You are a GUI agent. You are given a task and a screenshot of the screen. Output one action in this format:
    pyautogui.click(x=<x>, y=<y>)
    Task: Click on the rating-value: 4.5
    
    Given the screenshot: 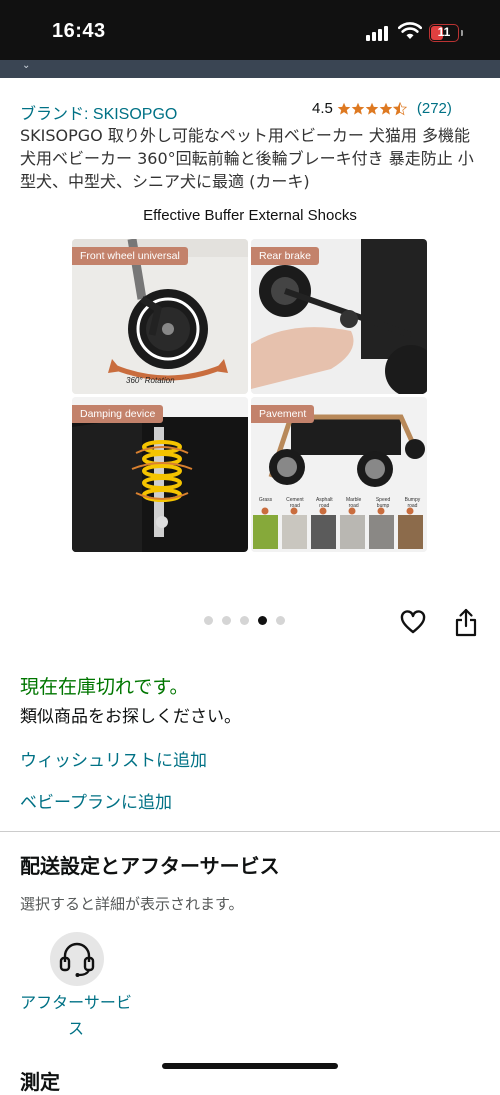 What is the action you would take?
    pyautogui.click(x=322, y=108)
    